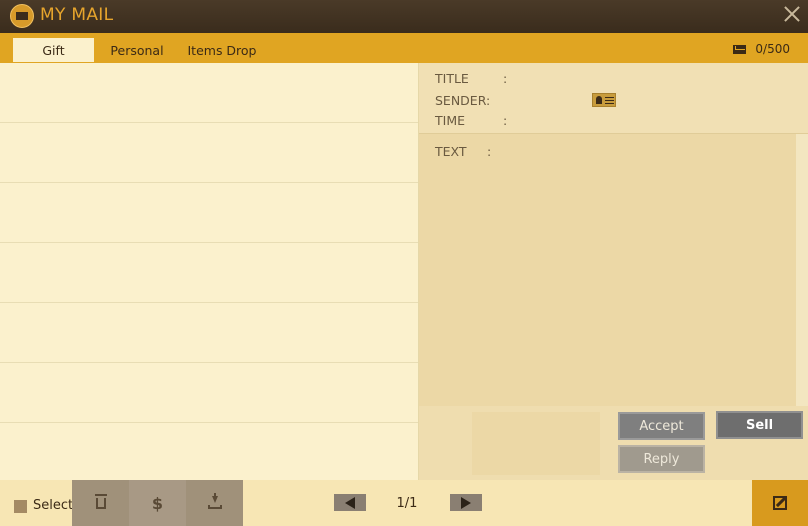 The height and width of the screenshot is (526, 808). I want to click on prev-page-button, so click(350, 502).